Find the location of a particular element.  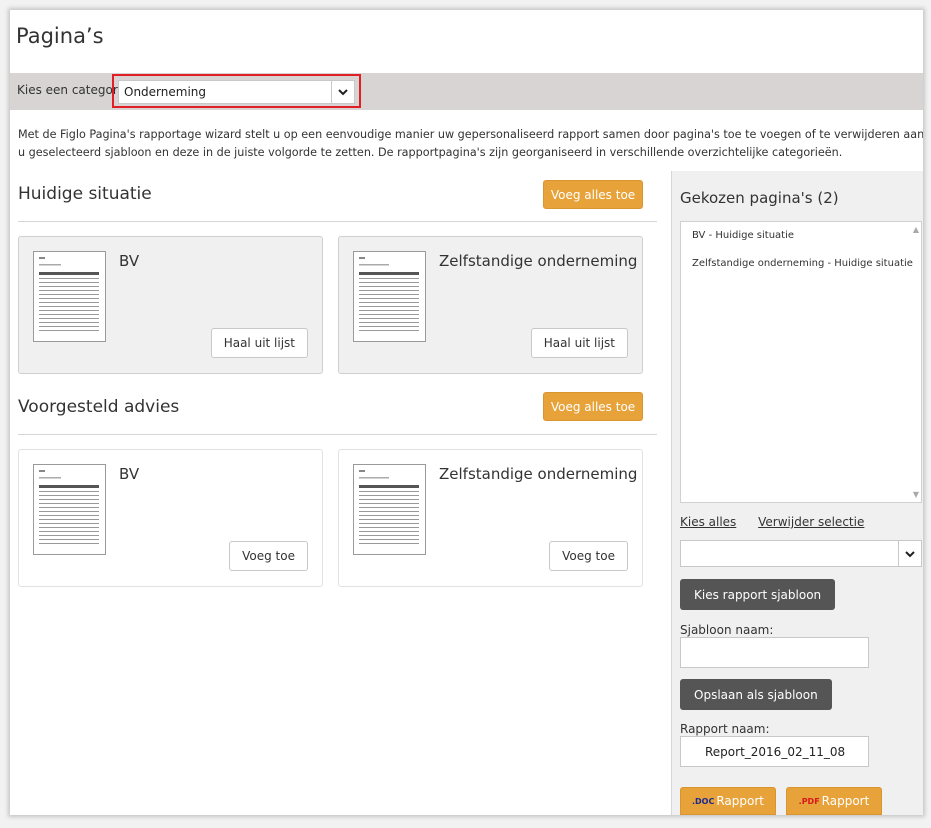

add-all-button-huidige: Voeg alles toe is located at coordinates (593, 194).